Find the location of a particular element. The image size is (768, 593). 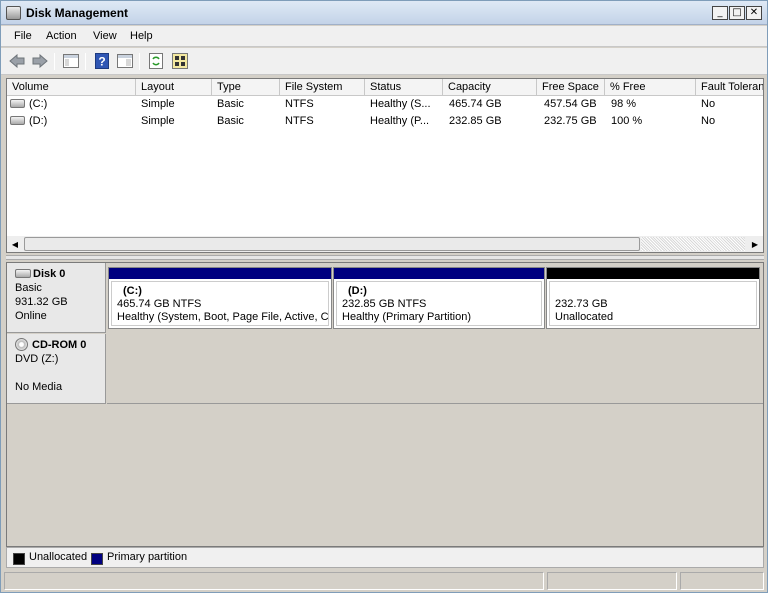

pane-splitter is located at coordinates (385, 257).